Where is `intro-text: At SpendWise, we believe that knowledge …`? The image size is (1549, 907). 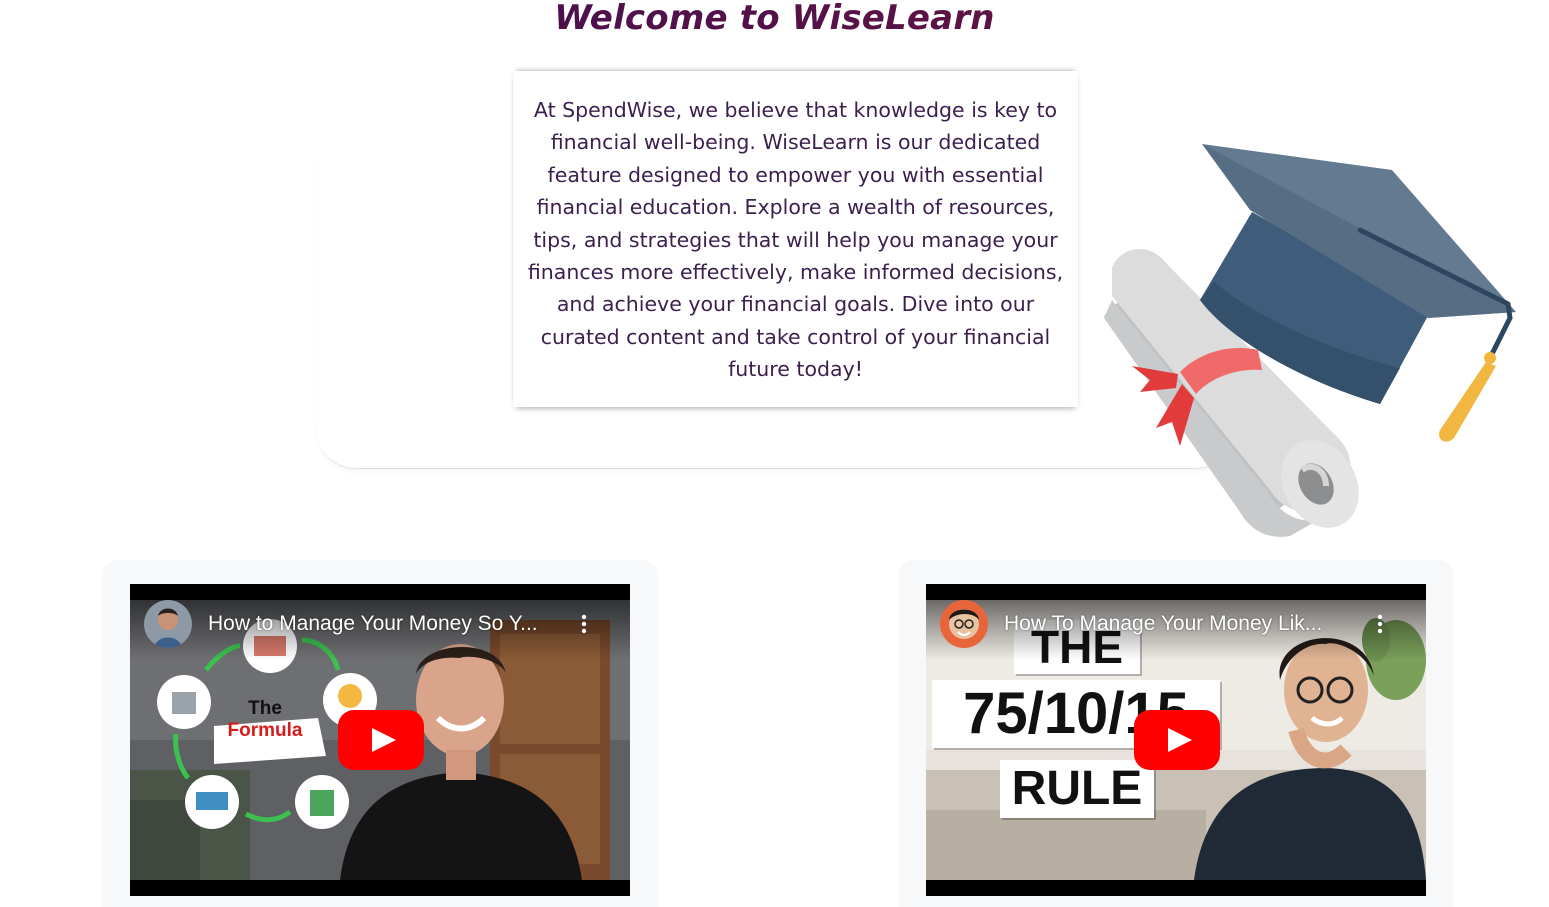 intro-text: At SpendWise, we believe that knowledge … is located at coordinates (795, 240).